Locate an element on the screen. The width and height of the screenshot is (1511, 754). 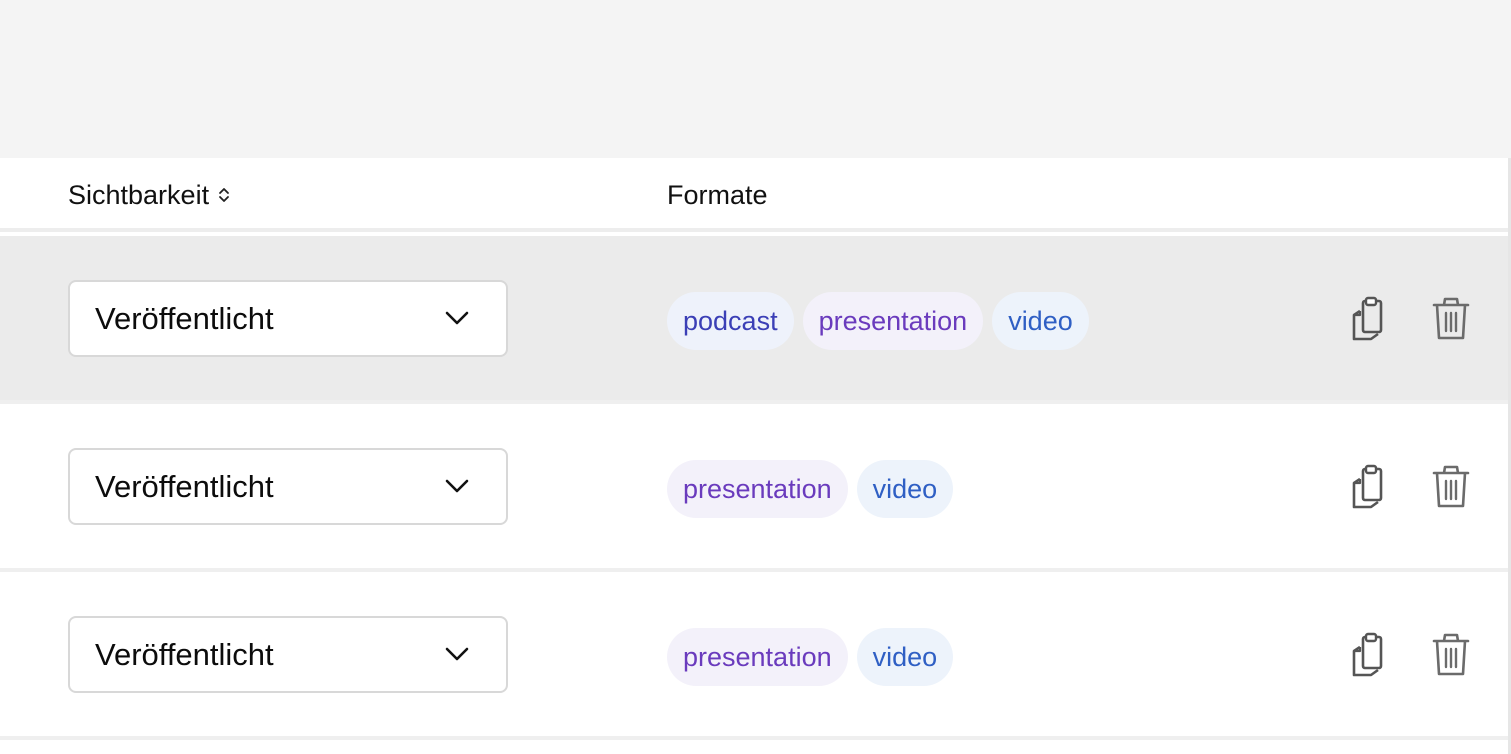
format-tag: podcast is located at coordinates (730, 321).